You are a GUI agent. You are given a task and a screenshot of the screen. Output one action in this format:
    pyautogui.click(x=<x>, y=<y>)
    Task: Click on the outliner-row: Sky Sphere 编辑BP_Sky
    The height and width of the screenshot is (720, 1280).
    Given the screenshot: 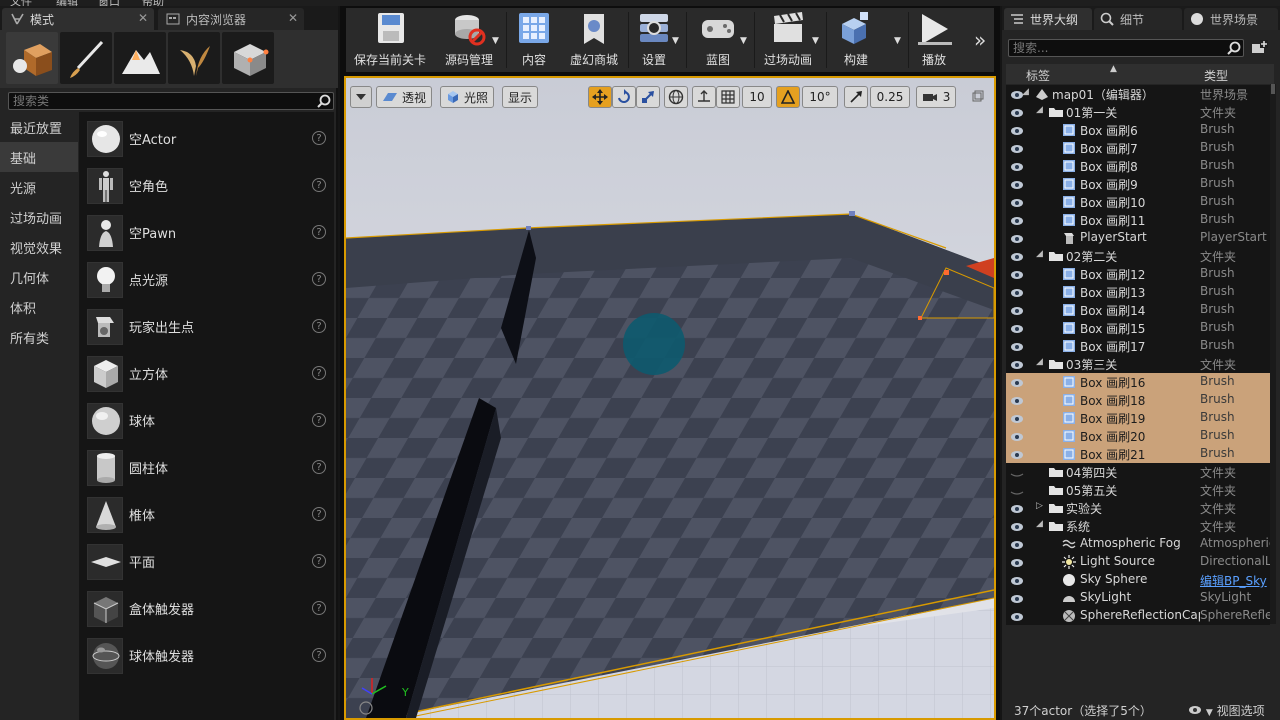 What is the action you would take?
    pyautogui.click(x=1138, y=580)
    